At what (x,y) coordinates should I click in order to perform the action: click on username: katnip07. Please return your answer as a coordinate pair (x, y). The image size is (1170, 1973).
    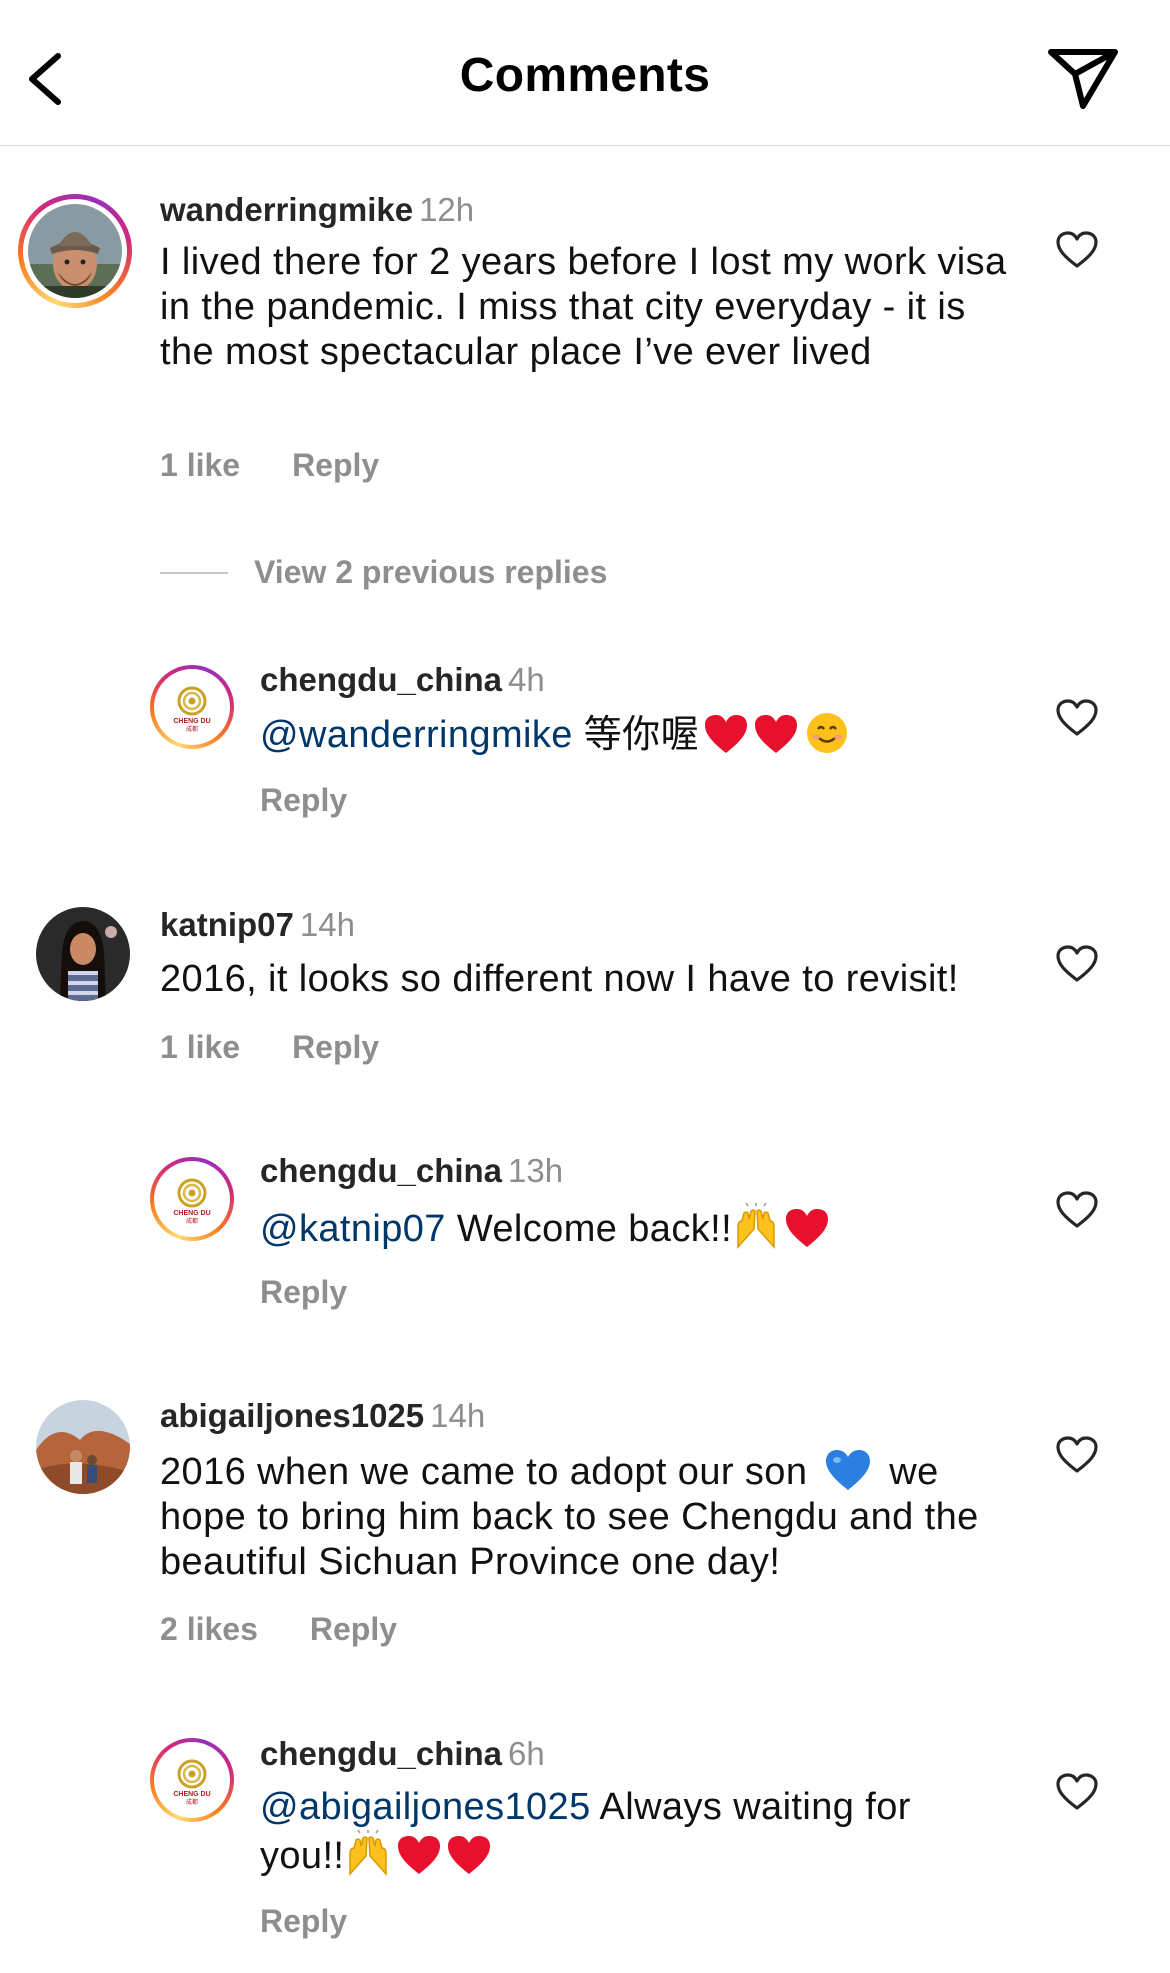
    Looking at the image, I should click on (227, 924).